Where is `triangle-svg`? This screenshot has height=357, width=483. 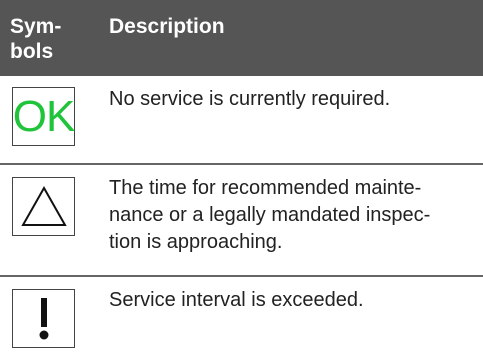
triangle-svg is located at coordinates (43, 205).